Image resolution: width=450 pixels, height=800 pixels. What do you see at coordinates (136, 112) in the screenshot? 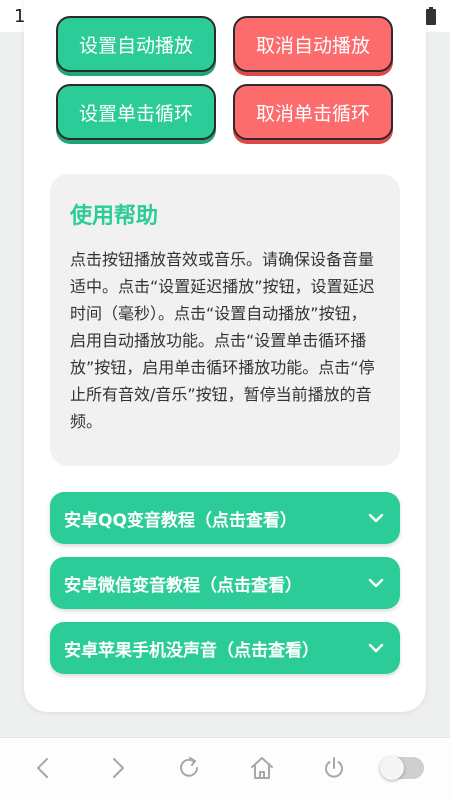
I see `set-single-loop-button: 设置单击循环` at bounding box center [136, 112].